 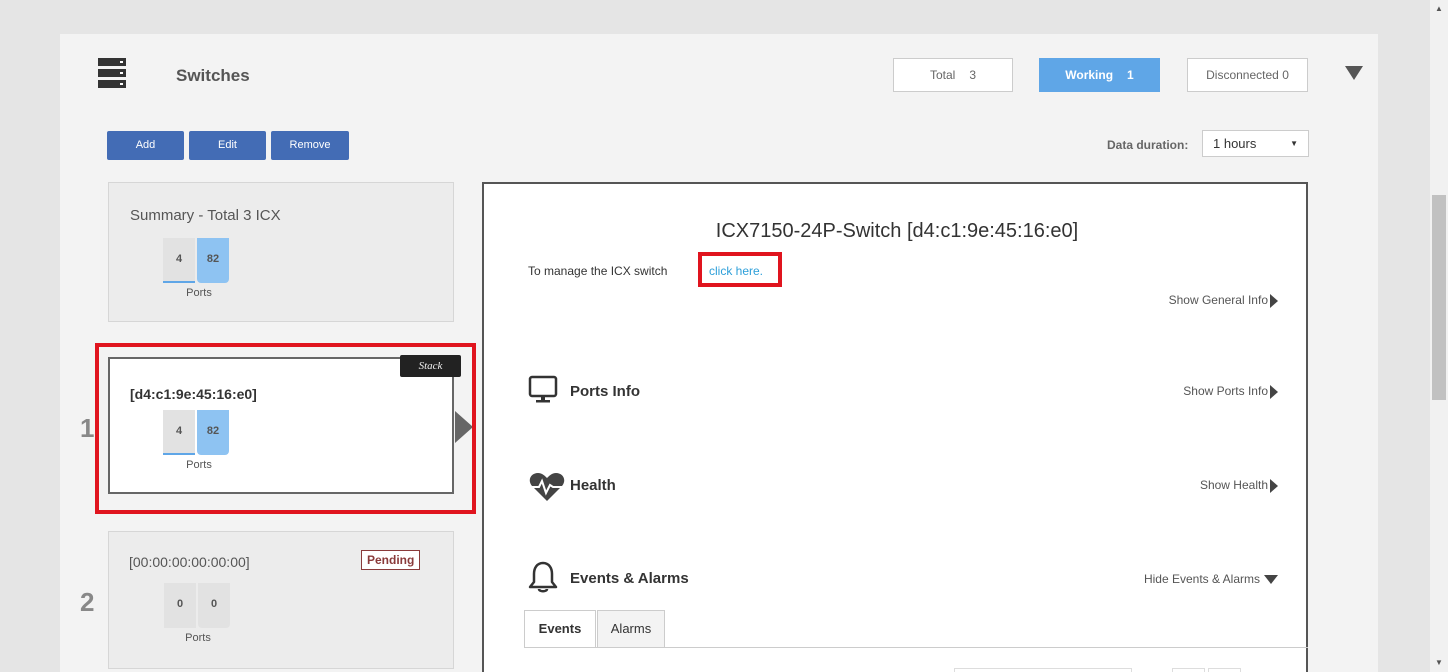 What do you see at coordinates (1354, 73) in the screenshot?
I see `collapse-triangle-icon` at bounding box center [1354, 73].